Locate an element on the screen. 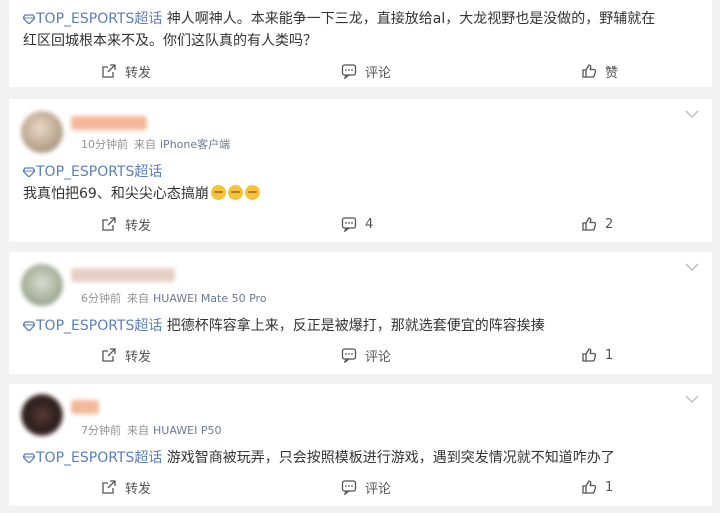 This screenshot has height=513, width=720. action-bar: 转发 4 2 is located at coordinates (360, 224).